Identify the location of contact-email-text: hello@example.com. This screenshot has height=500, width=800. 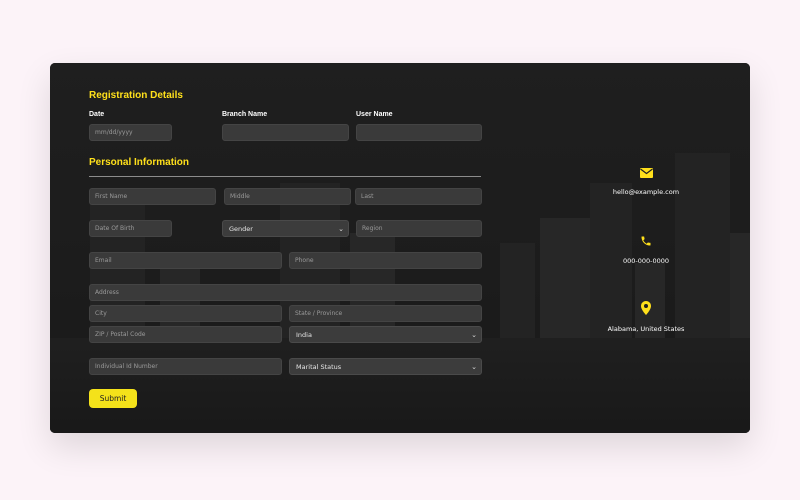
(646, 192).